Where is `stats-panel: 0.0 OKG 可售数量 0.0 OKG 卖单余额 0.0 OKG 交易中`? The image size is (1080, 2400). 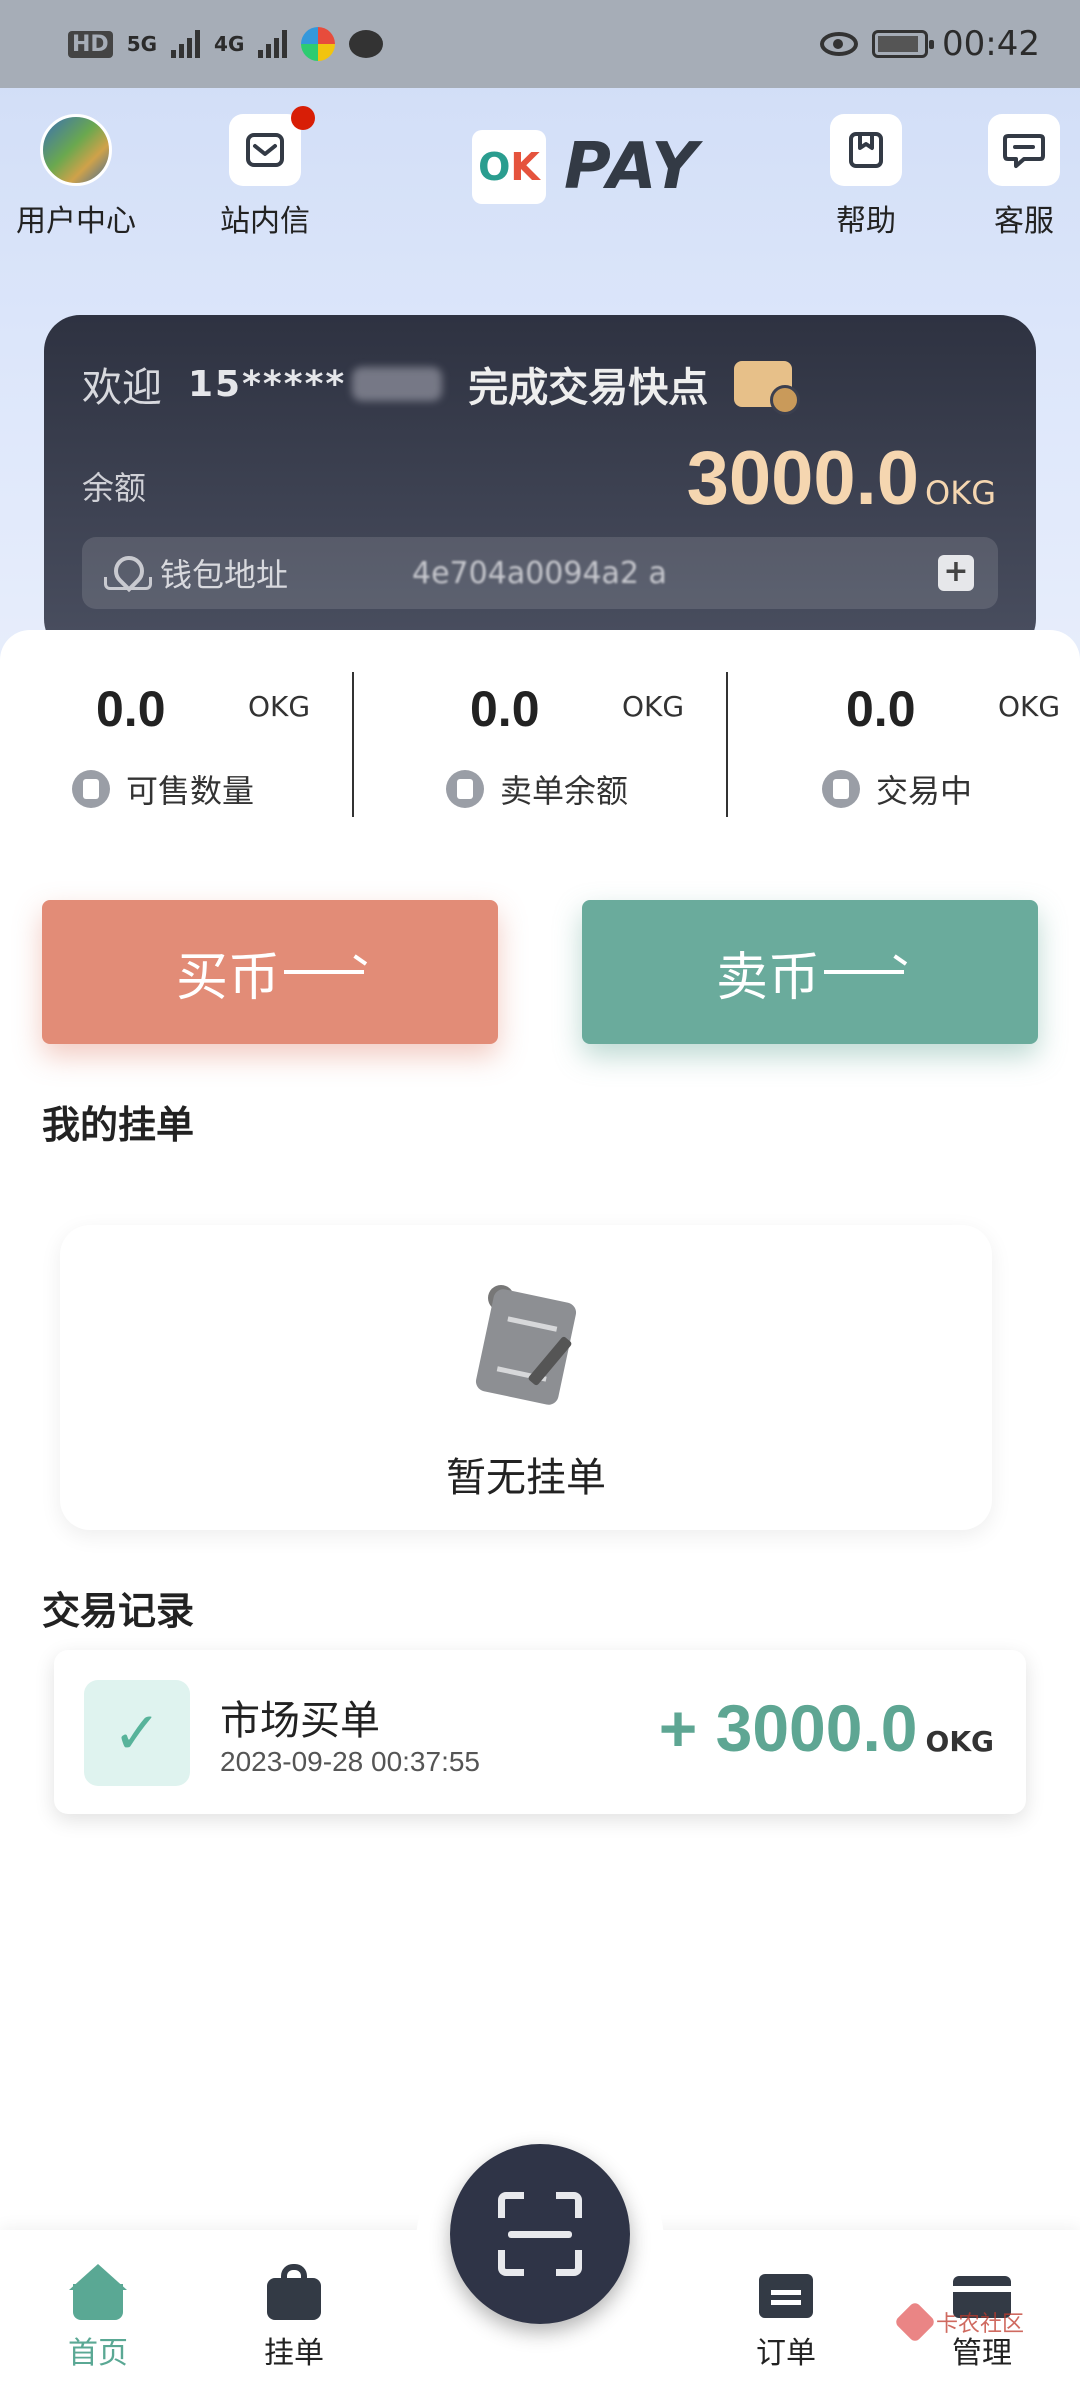
stats-panel: 0.0 OKG 可售数量 0.0 OKG 卖单余额 0.0 OKG 交易中 is located at coordinates (540, 730).